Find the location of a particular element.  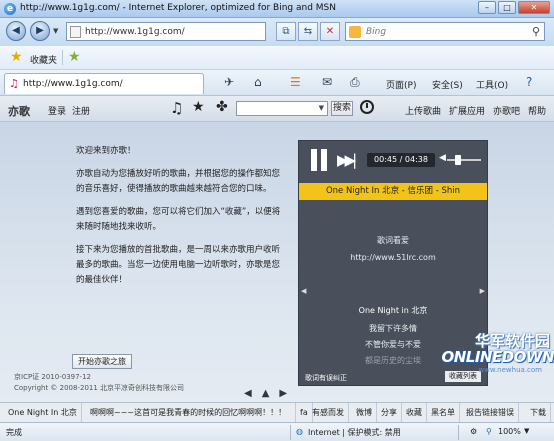

site-header: 亦歌 登录 注册 ♫ ★ ✤ ▼ 搜索 上传歌曲 扩展应用 亦歌吧 帮助 is located at coordinates (277, 109).